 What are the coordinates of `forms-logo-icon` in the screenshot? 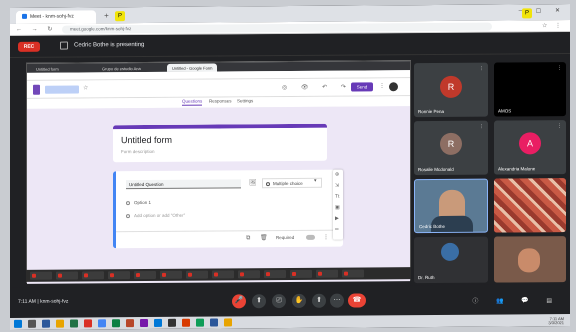 It's located at (36, 89).